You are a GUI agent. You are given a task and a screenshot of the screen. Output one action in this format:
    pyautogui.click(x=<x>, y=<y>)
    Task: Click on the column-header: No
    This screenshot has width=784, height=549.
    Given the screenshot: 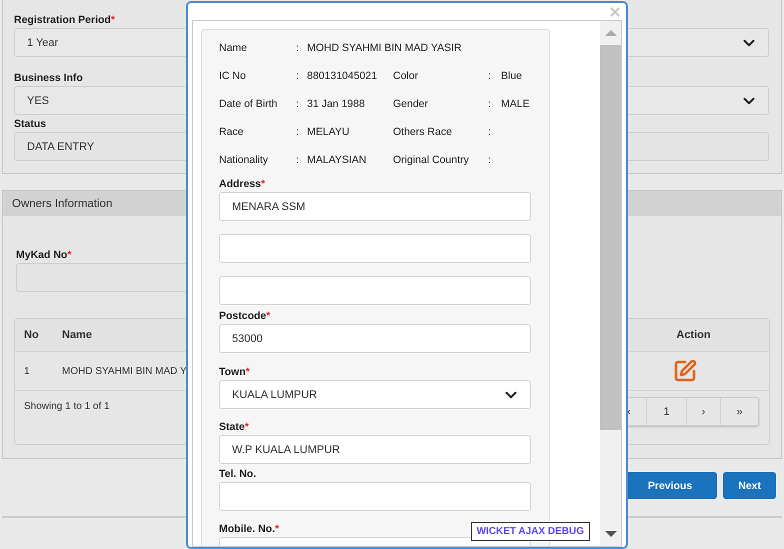 What is the action you would take?
    pyautogui.click(x=31, y=335)
    